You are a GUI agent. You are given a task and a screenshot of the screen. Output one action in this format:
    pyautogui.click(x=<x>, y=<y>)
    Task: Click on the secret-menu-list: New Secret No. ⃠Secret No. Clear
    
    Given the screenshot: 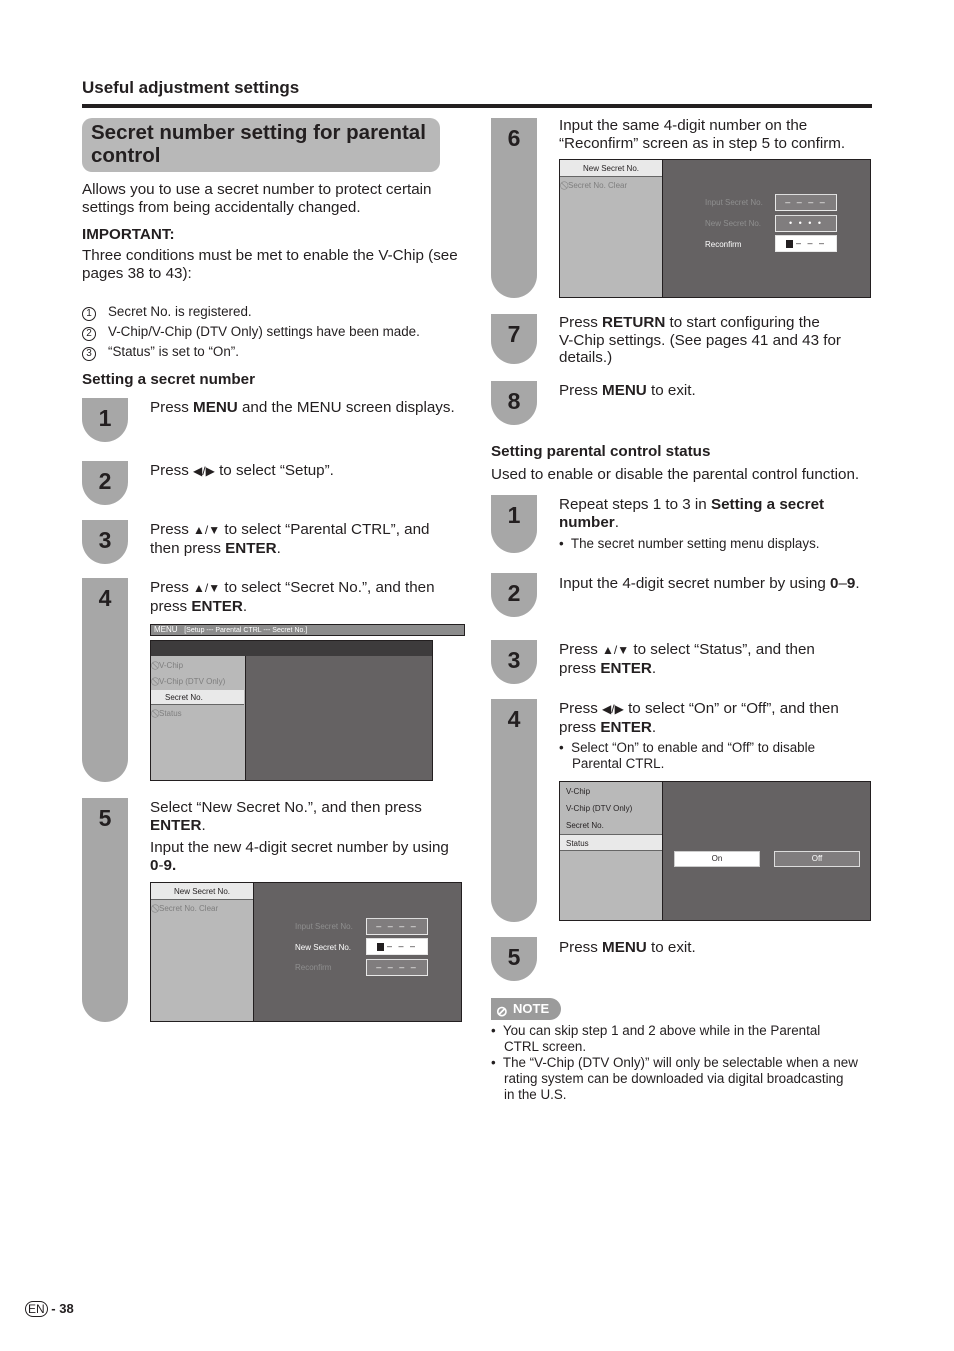 What is the action you would take?
    pyautogui.click(x=611, y=228)
    